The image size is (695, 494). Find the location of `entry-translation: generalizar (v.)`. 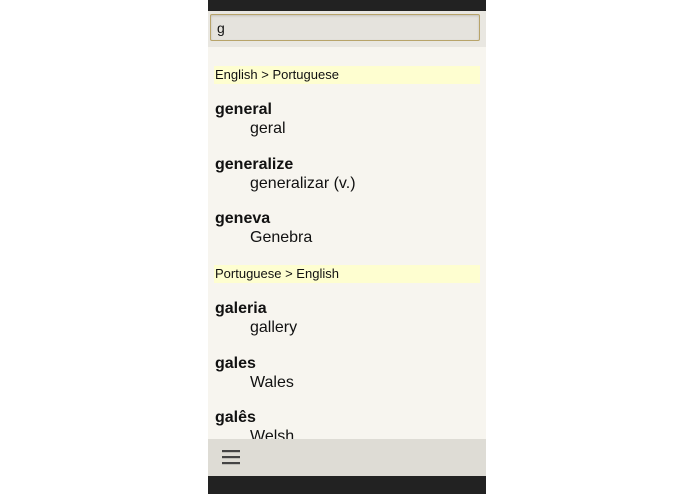

entry-translation: generalizar (v.) is located at coordinates (303, 183).